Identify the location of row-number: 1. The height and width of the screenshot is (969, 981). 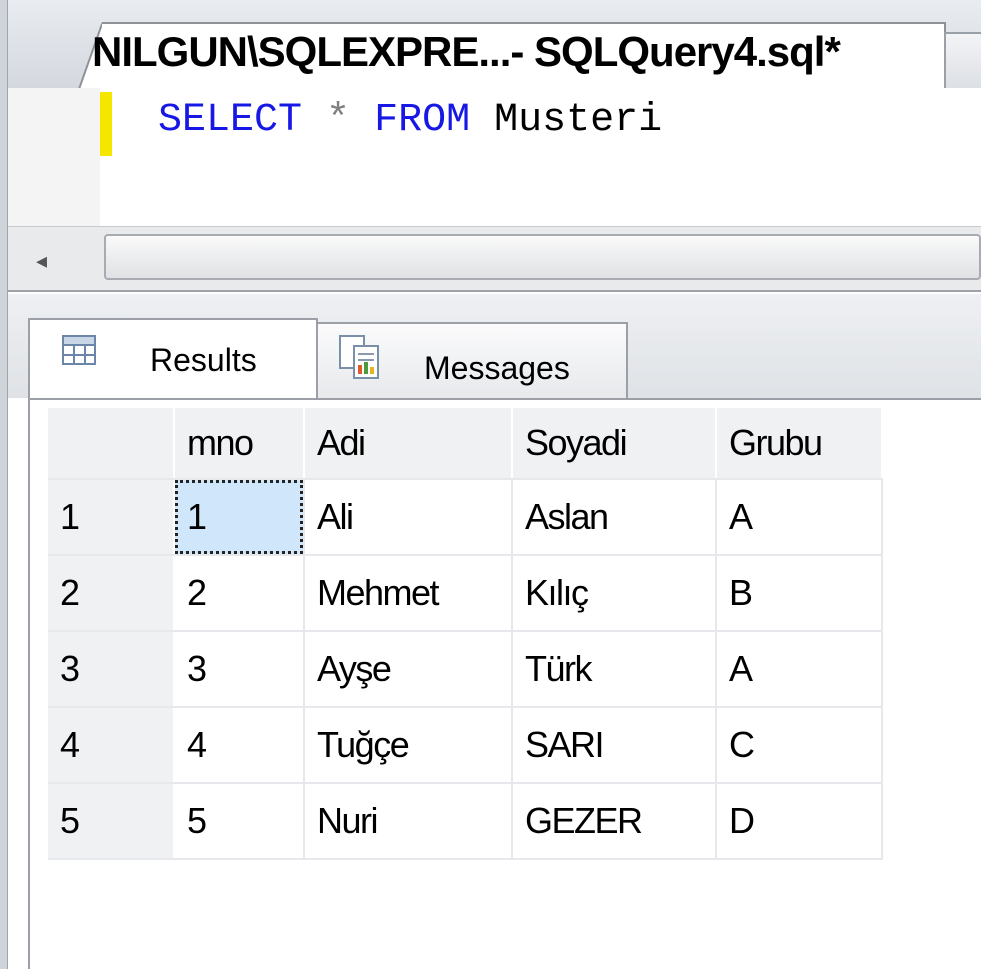
(111, 517).